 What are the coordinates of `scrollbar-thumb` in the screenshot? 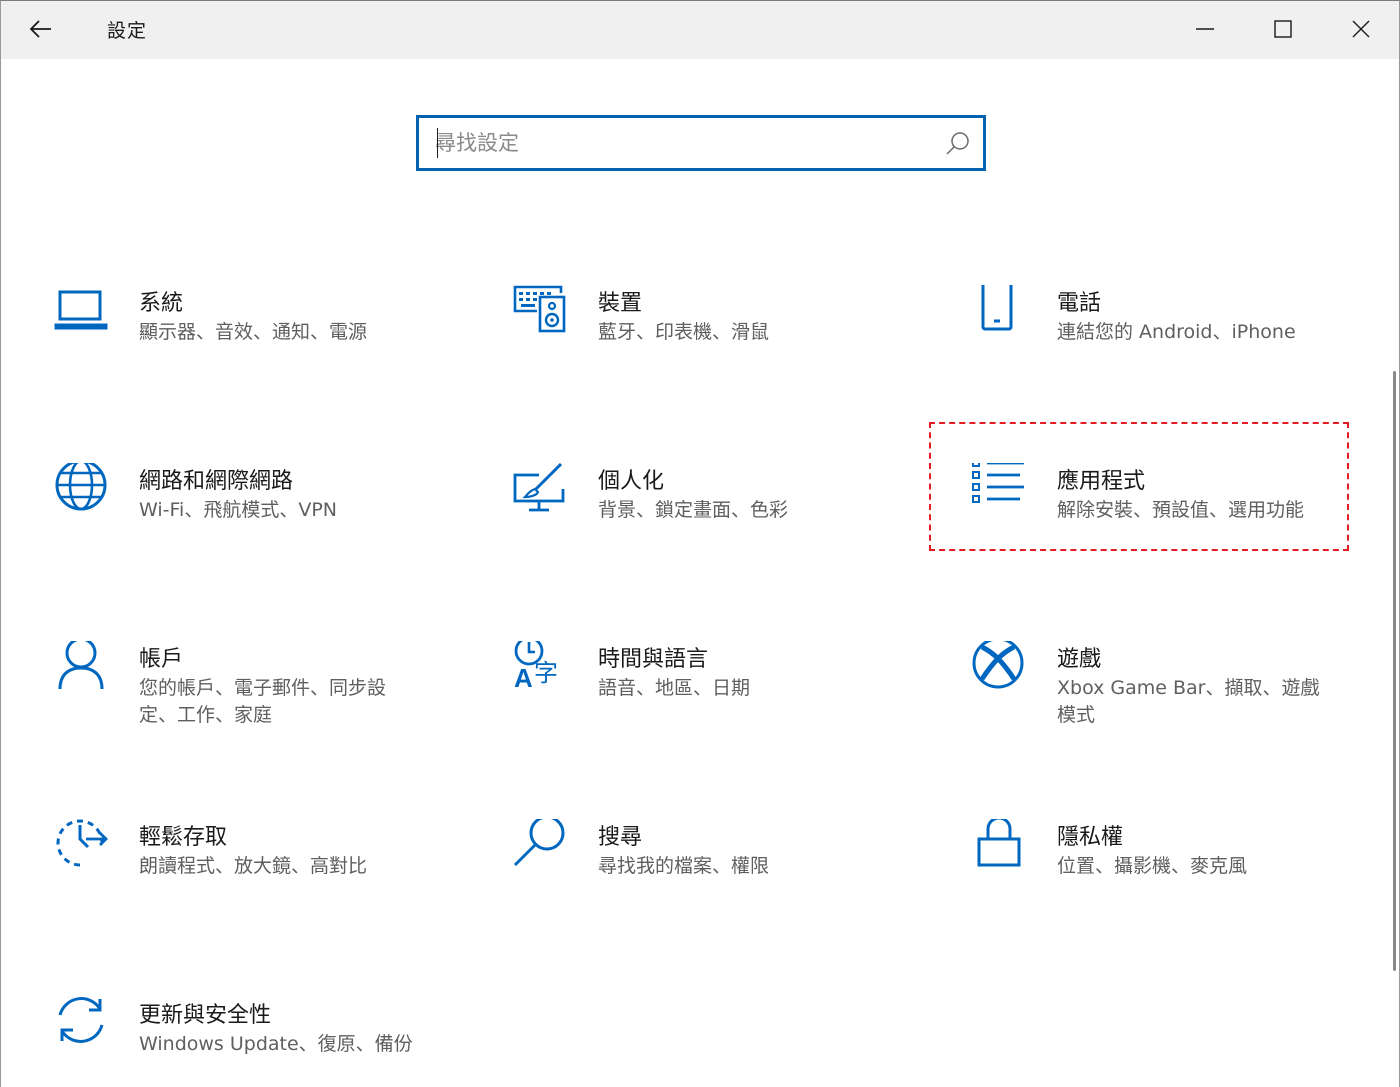 It's located at (1394, 671).